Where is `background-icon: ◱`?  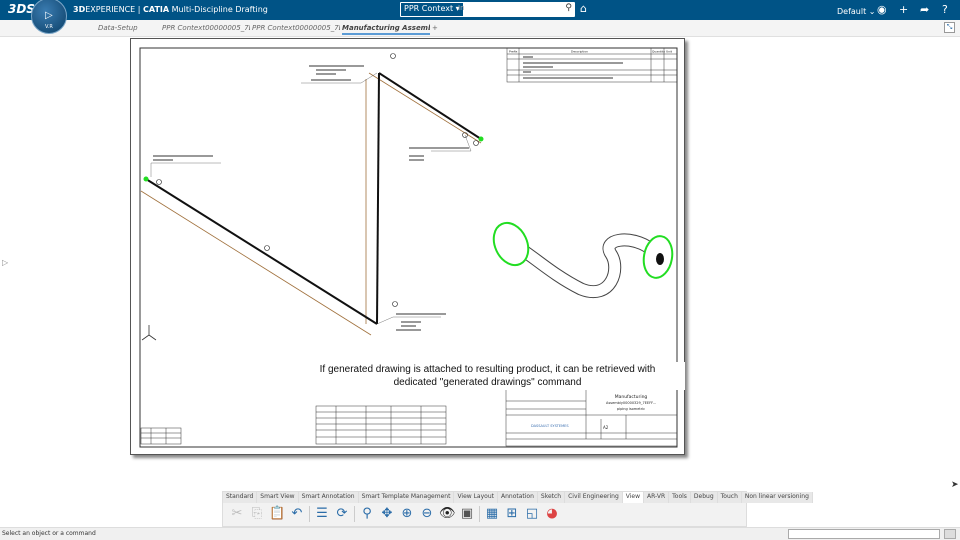 background-icon: ◱ is located at coordinates (532, 514).